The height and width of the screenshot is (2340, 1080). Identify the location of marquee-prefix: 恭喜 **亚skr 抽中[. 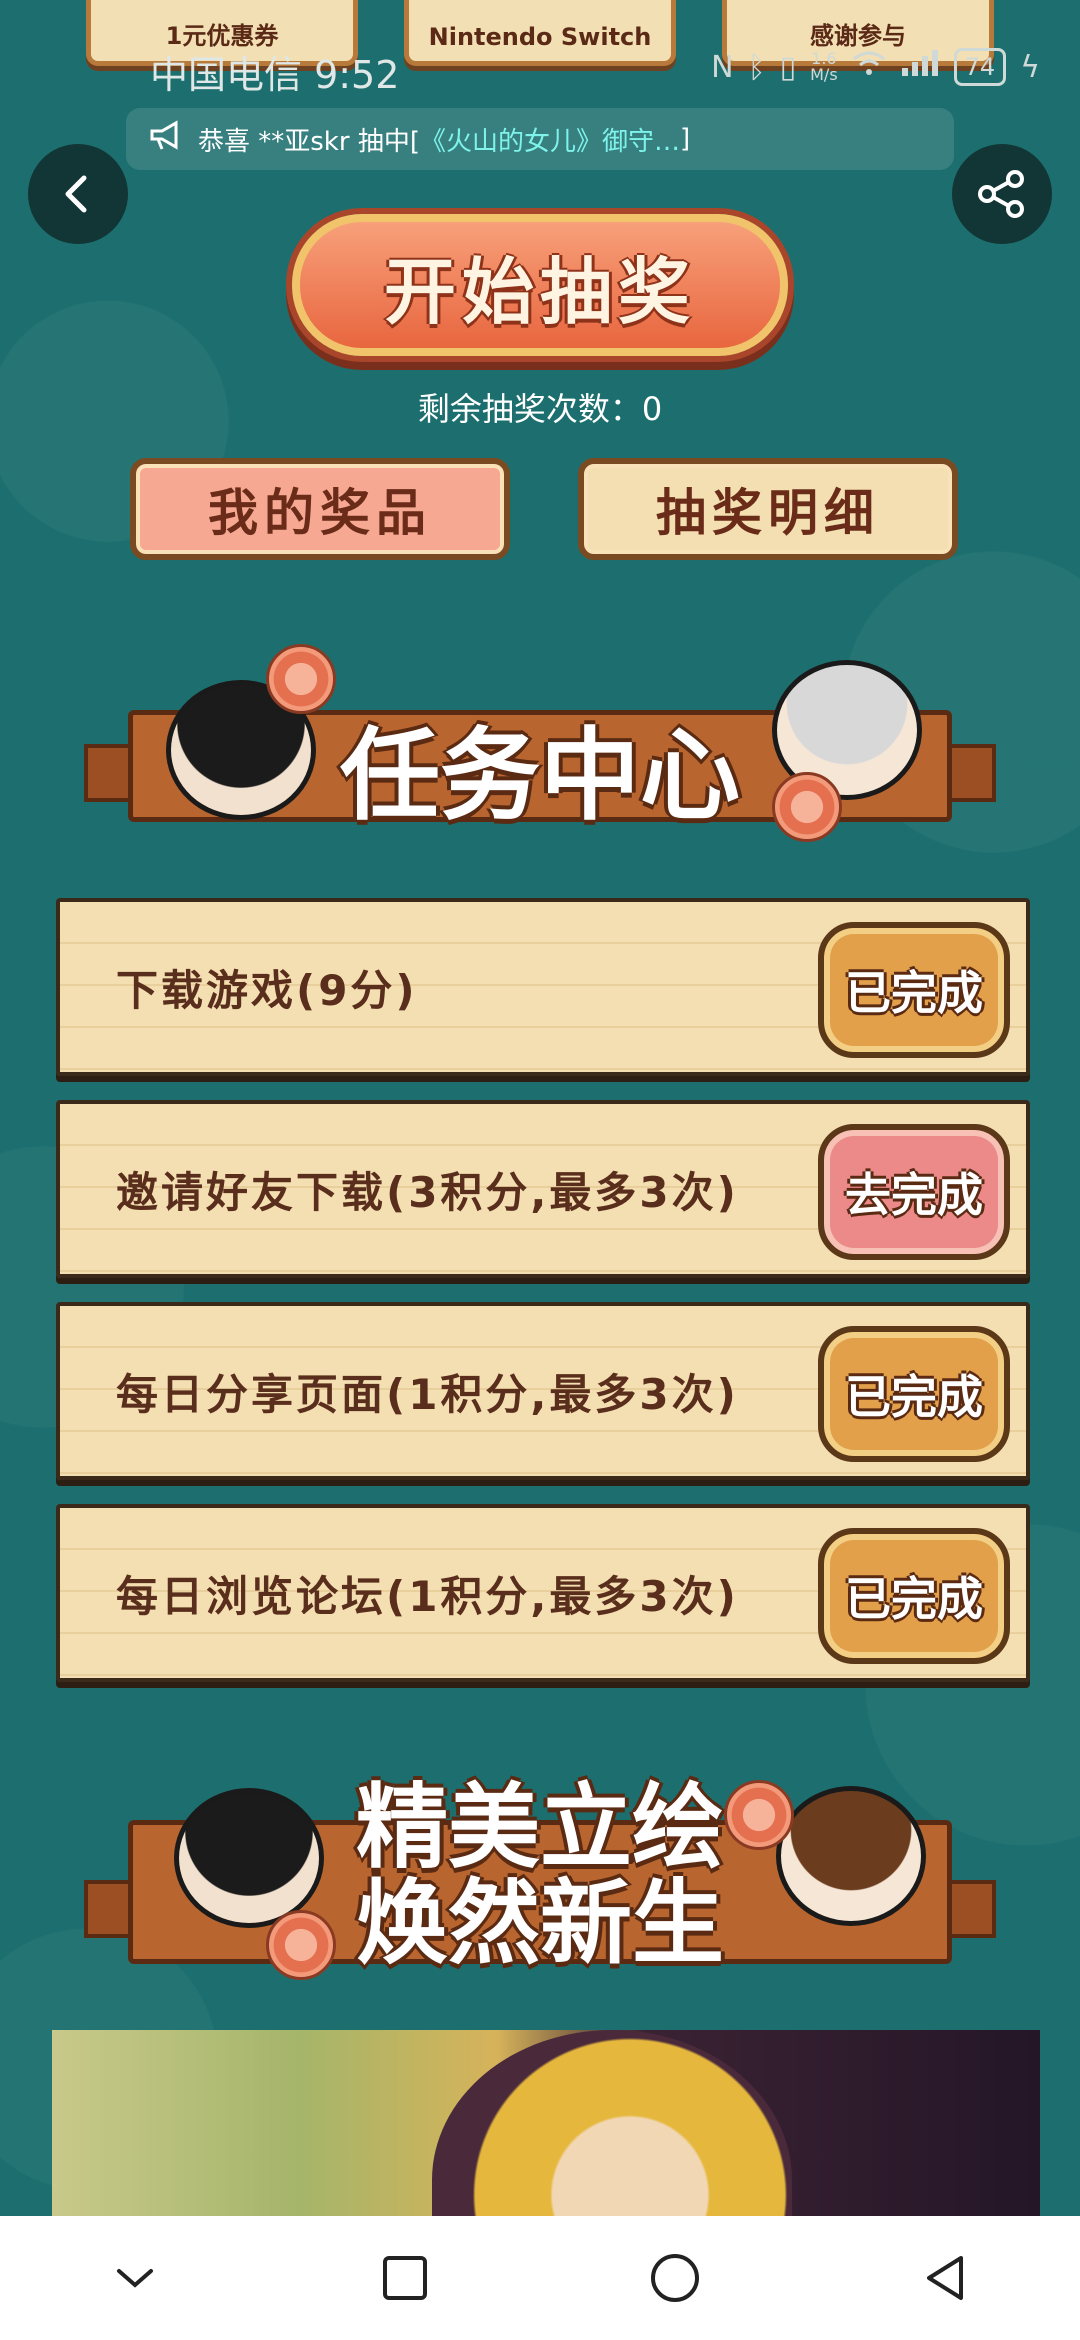
(309, 141).